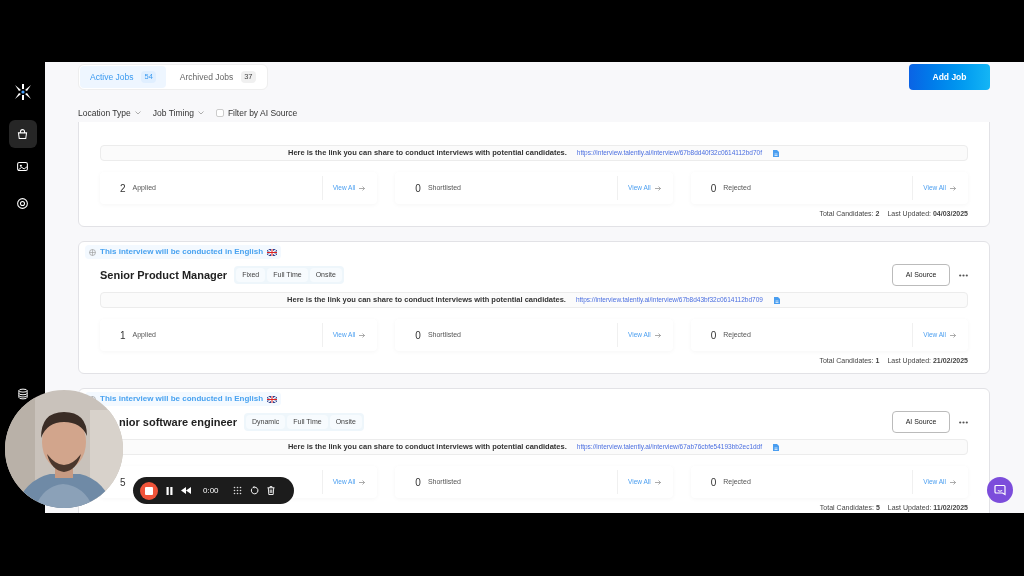 The width and height of the screenshot is (1024, 576). What do you see at coordinates (109, 113) in the screenshot?
I see `filter-dropdown: Location Type` at bounding box center [109, 113].